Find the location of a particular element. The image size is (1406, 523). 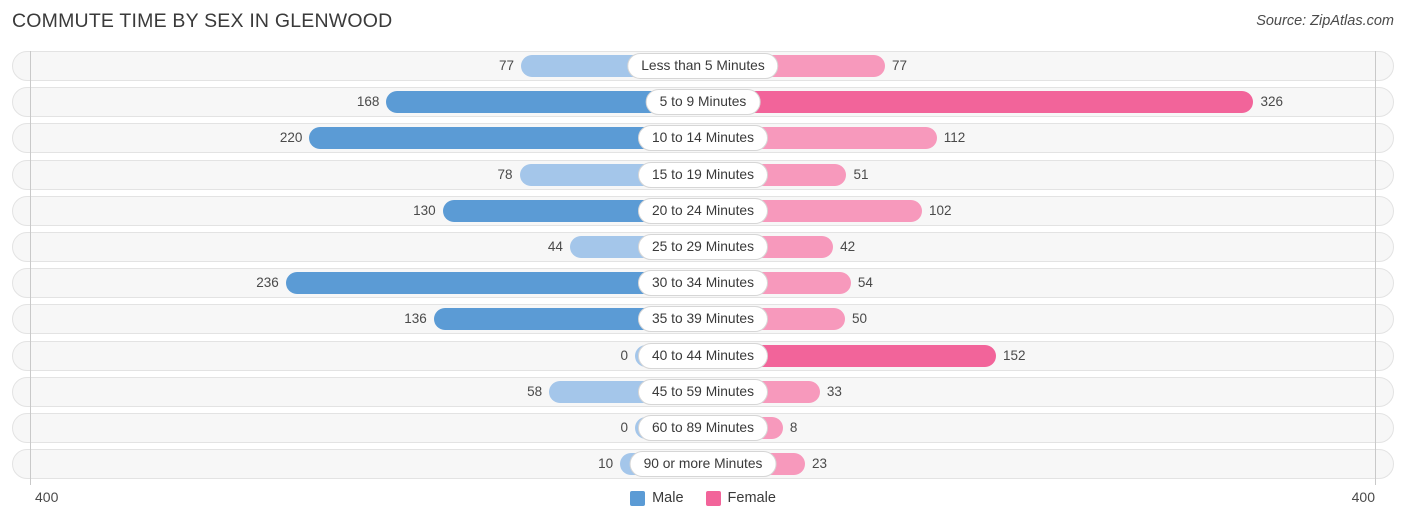

category-label: 10 to 14 Minutes is located at coordinates (703, 138).